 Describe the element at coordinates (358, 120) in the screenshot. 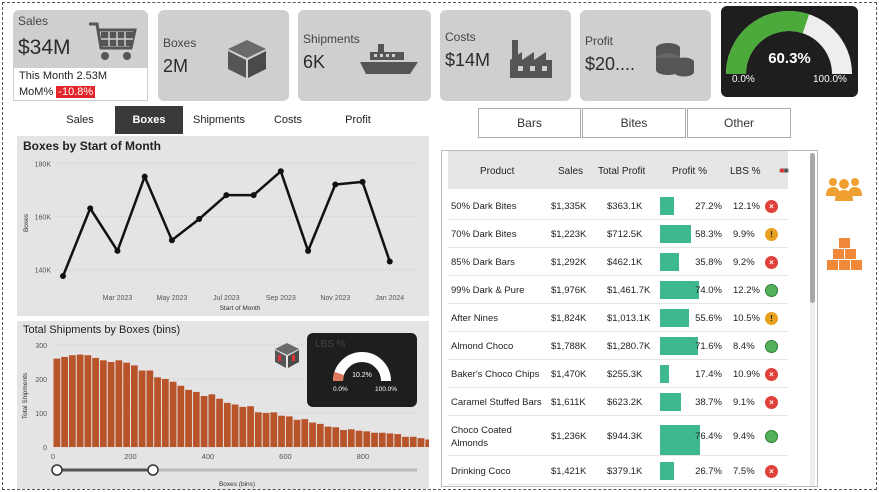

I see `tab-profit: Profit` at that location.